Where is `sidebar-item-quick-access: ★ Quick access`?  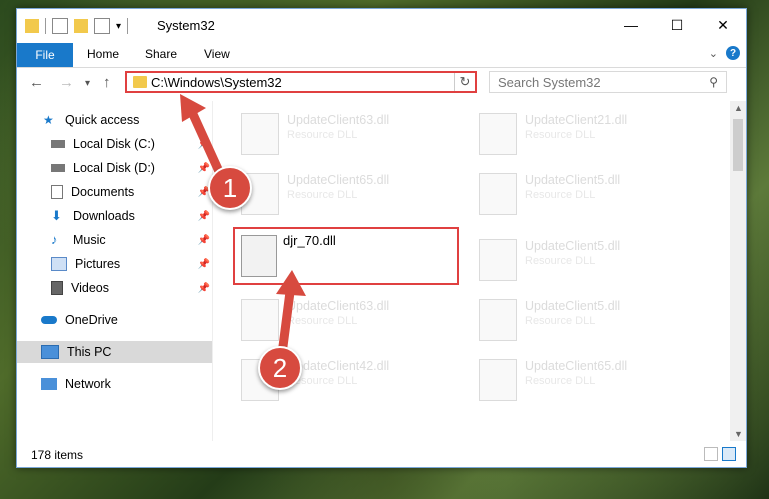
sidebar-item-quick-access: ★ Quick access is located at coordinates (127, 120).